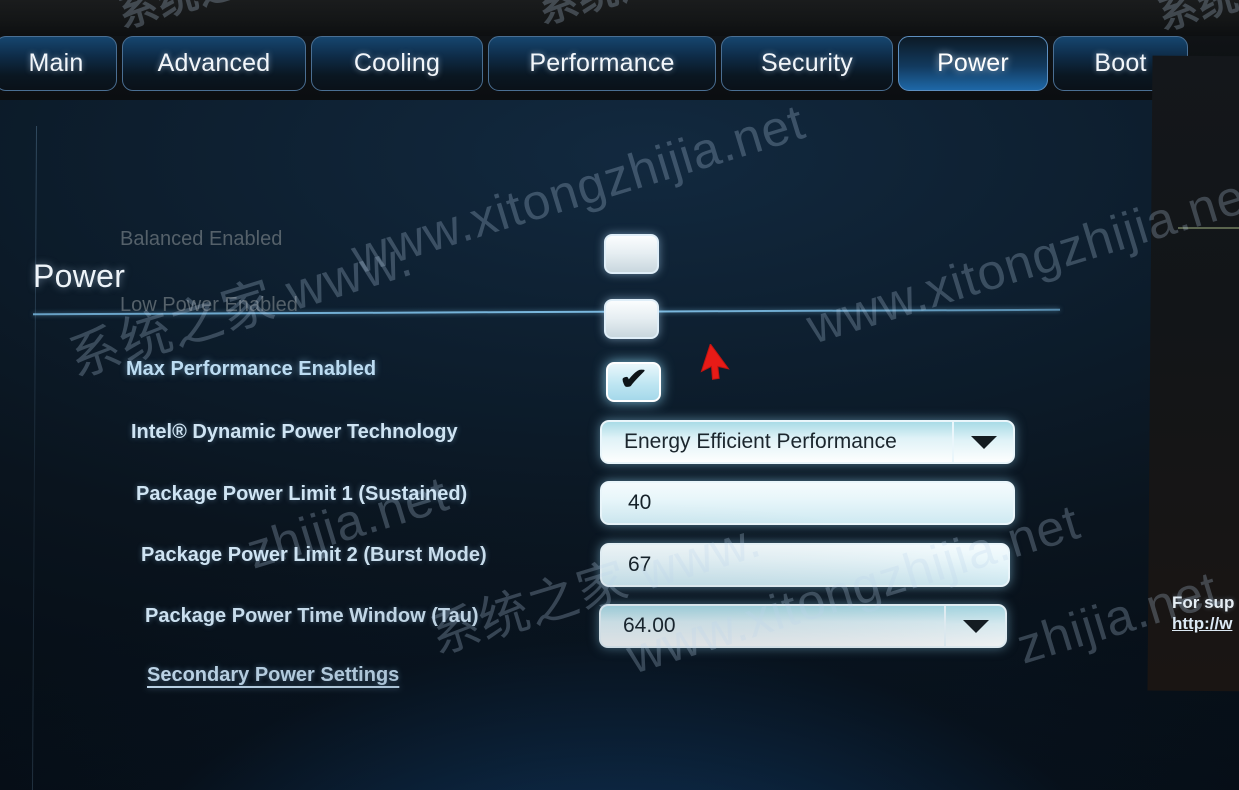 The width and height of the screenshot is (1239, 790). What do you see at coordinates (1203, 602) in the screenshot?
I see `help-support-text: For sup` at bounding box center [1203, 602].